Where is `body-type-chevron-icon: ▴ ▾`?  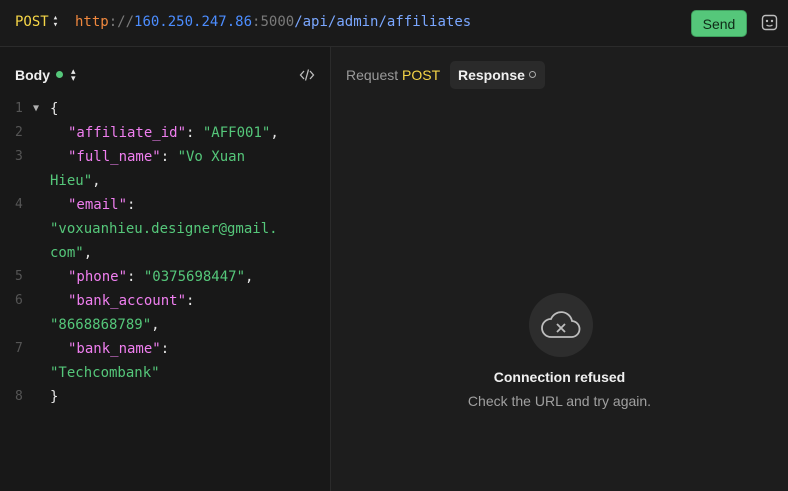
body-type-chevron-icon: ▴ ▾ is located at coordinates (73, 75).